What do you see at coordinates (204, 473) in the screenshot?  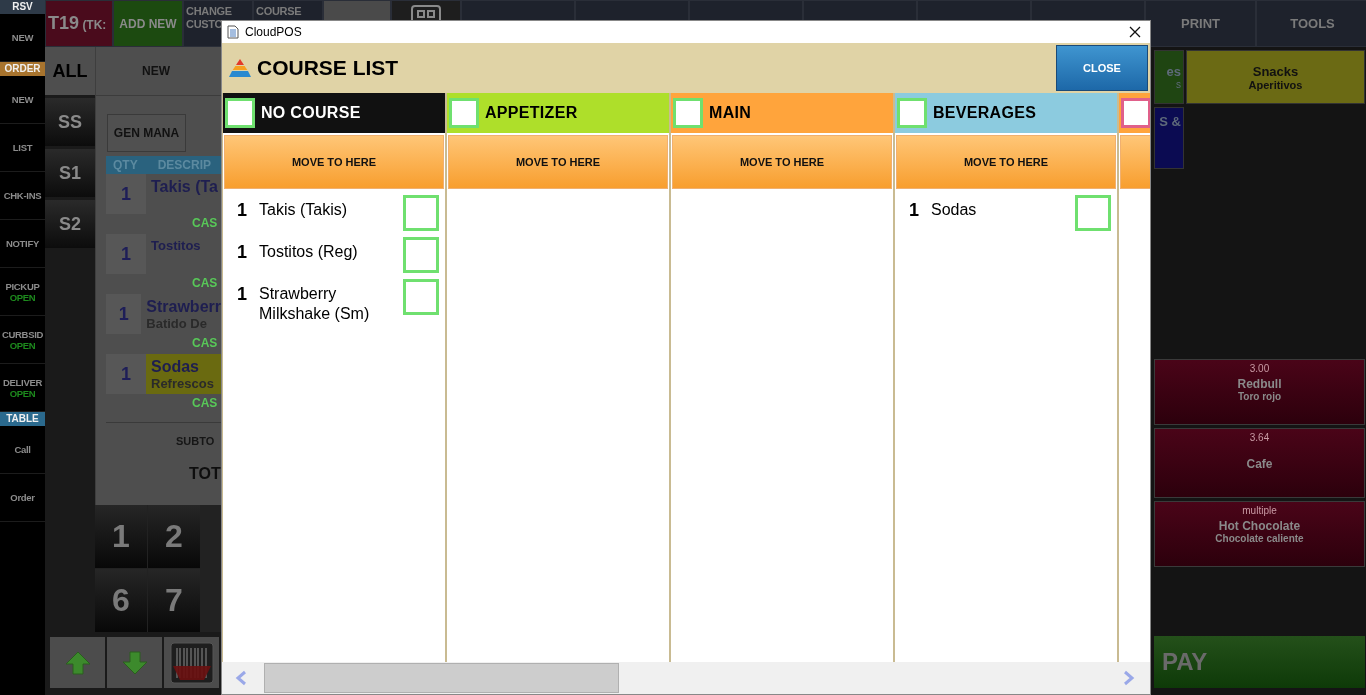 I see `total-label: TOT` at bounding box center [204, 473].